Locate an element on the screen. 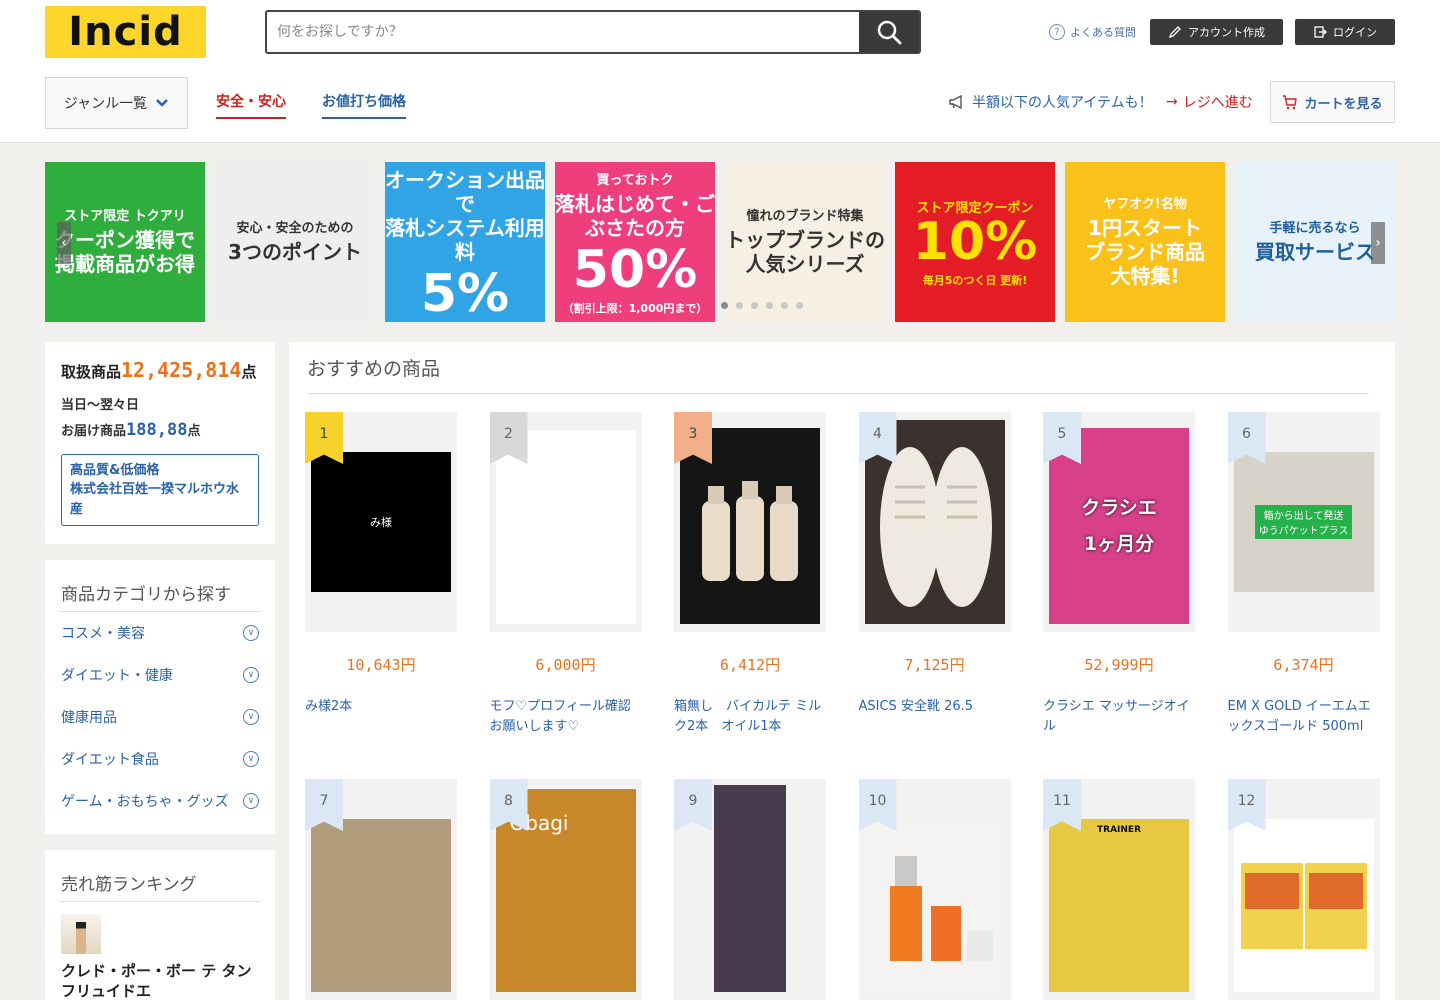 This screenshot has height=1000, width=1440. promo-banner: ヤフオク!名物 1円スタート ブランド商品 大特集! is located at coordinates (1145, 242).